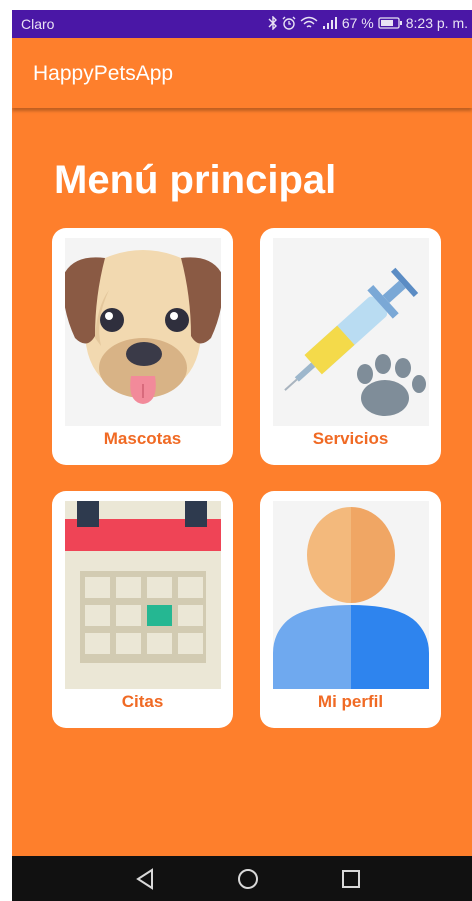 The image size is (472, 901). Describe the element at coordinates (351, 332) in the screenshot. I see `syringe-paw-icon` at that location.